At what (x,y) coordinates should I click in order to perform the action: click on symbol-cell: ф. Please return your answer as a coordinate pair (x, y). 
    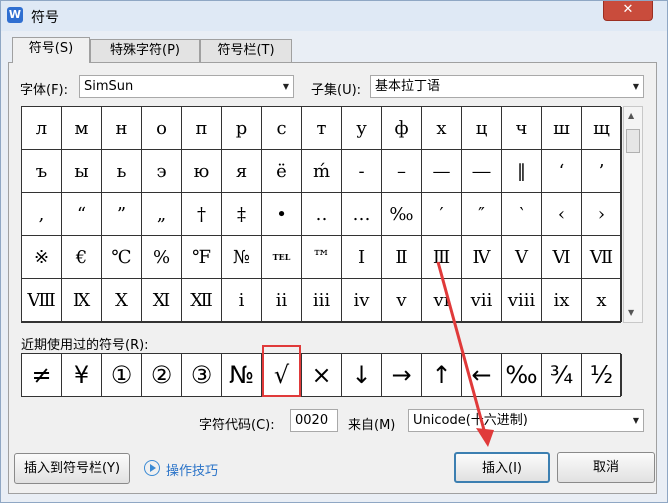
    Looking at the image, I should click on (402, 128).